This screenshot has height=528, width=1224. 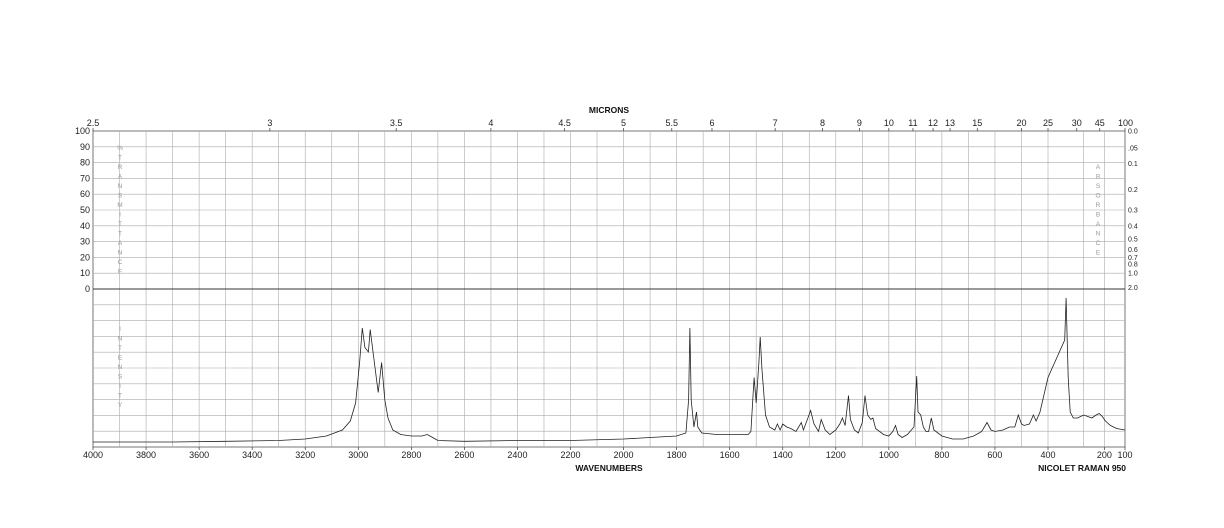 I want to click on absorbance-tick-label: 0.0, so click(x=1133, y=132).